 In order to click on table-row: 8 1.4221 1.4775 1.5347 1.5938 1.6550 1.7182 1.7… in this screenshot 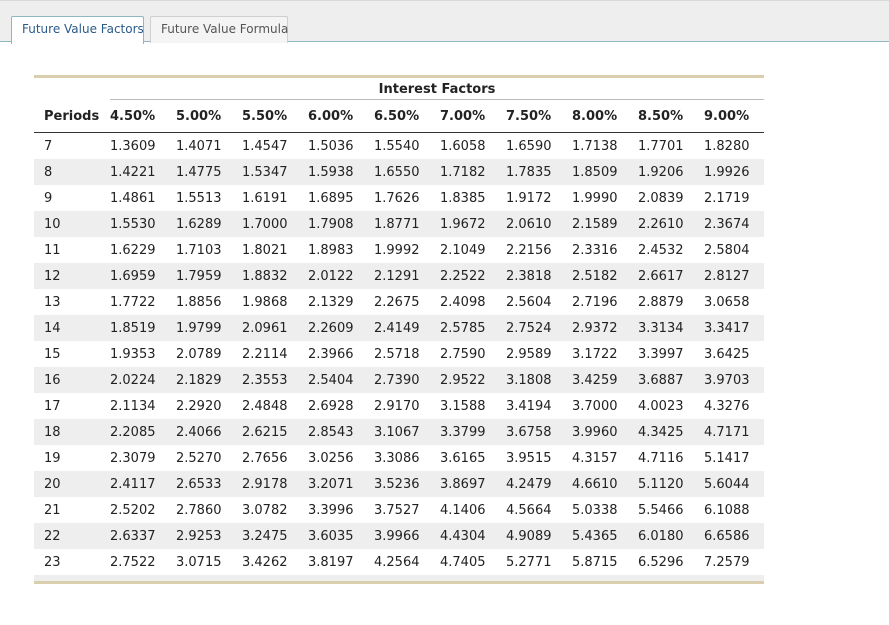, I will do `click(399, 172)`.